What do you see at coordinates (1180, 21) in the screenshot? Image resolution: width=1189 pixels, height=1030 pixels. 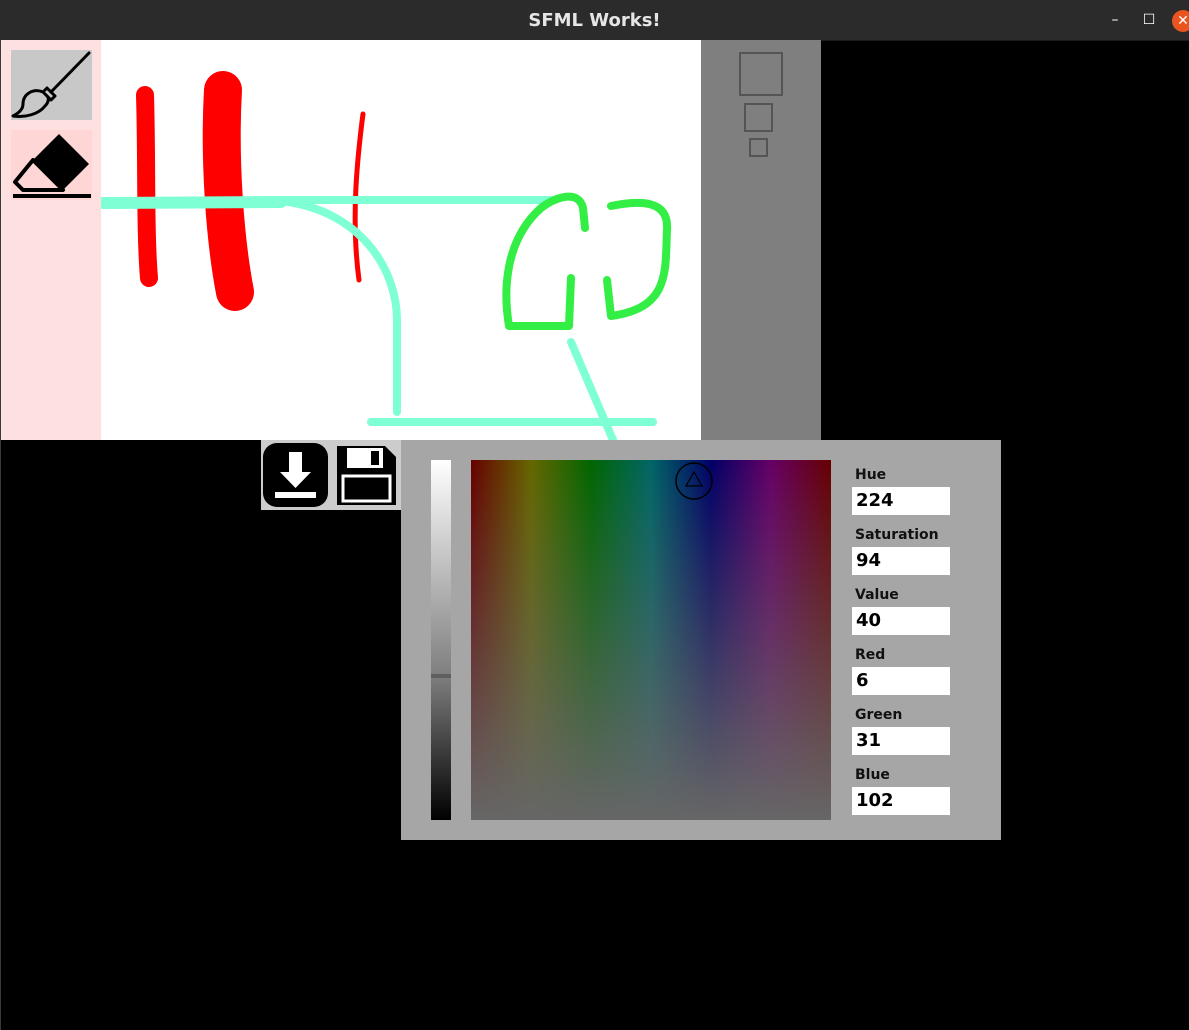 I see `close-button: ✕` at bounding box center [1180, 21].